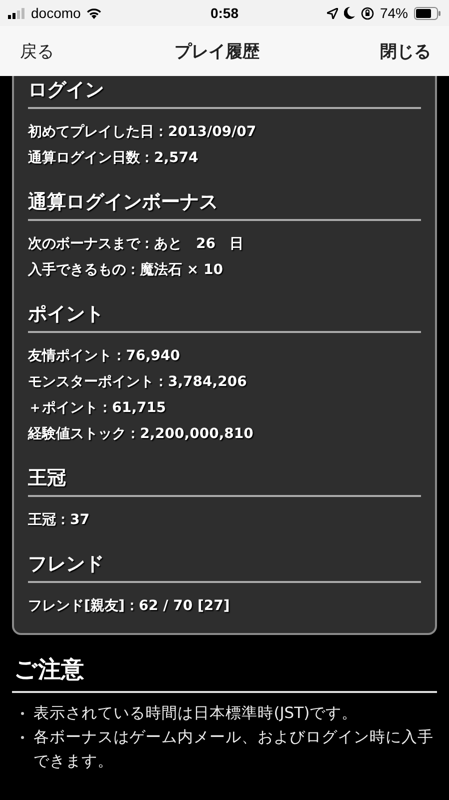 The height and width of the screenshot is (800, 449). What do you see at coordinates (114, 158) in the screenshot?
I see `stat-line: 通算ログイン日数：2,574` at bounding box center [114, 158].